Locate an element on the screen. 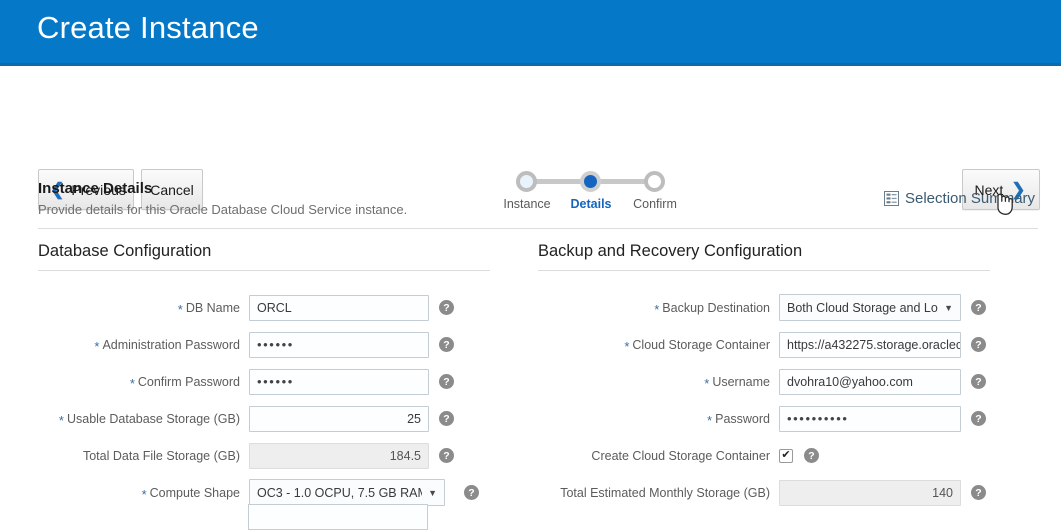 The width and height of the screenshot is (1061, 530). app-header: Create Instance is located at coordinates (530, 33).